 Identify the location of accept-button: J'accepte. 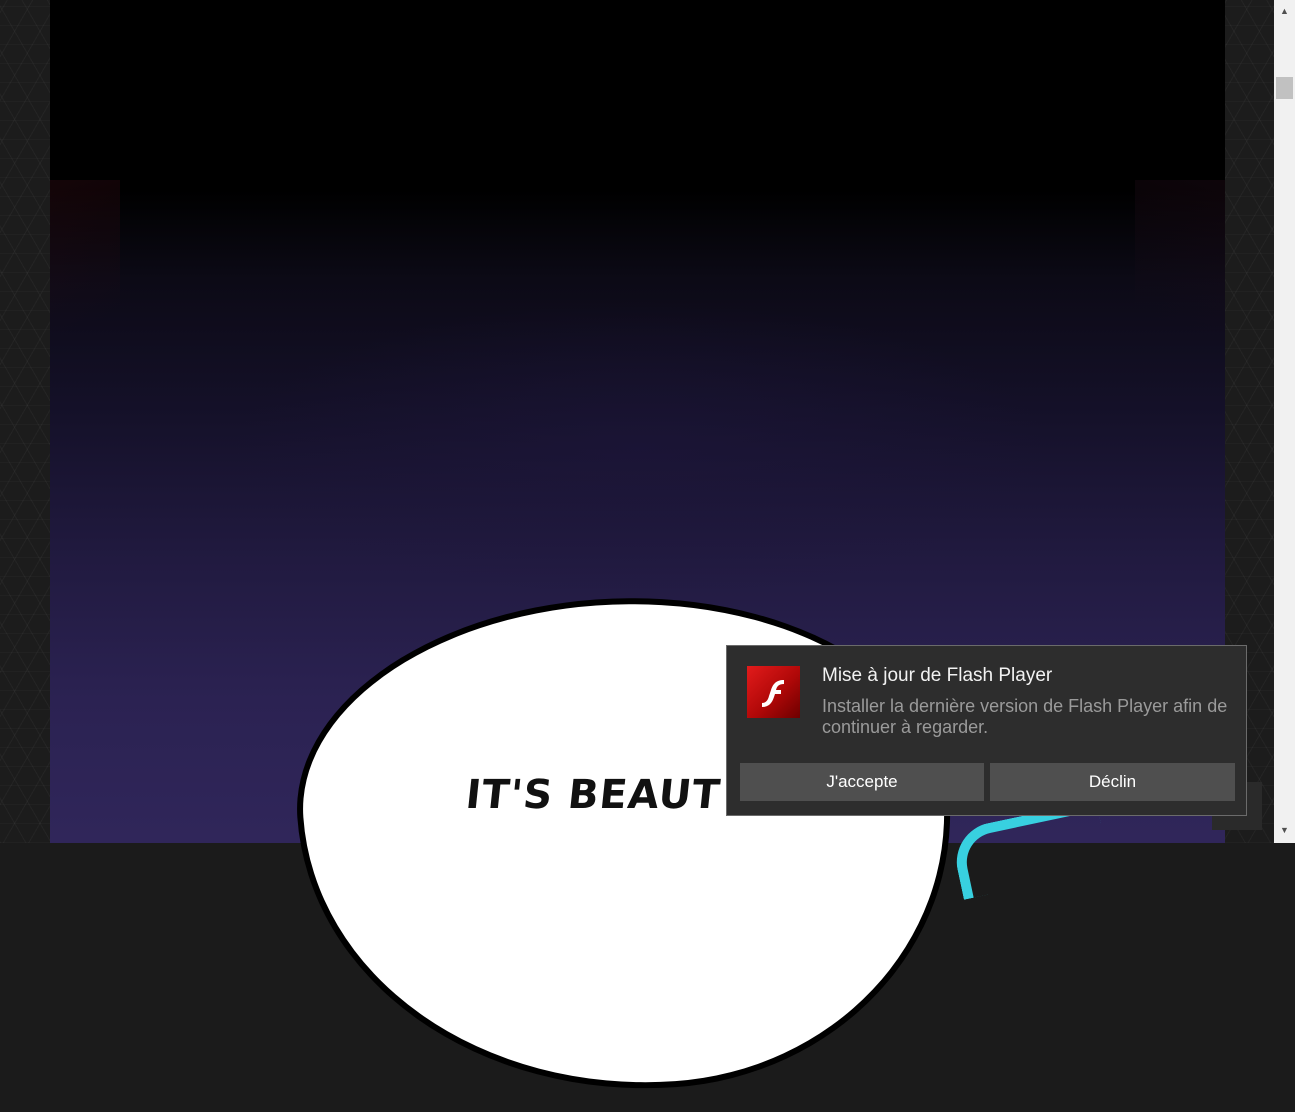
(862, 782).